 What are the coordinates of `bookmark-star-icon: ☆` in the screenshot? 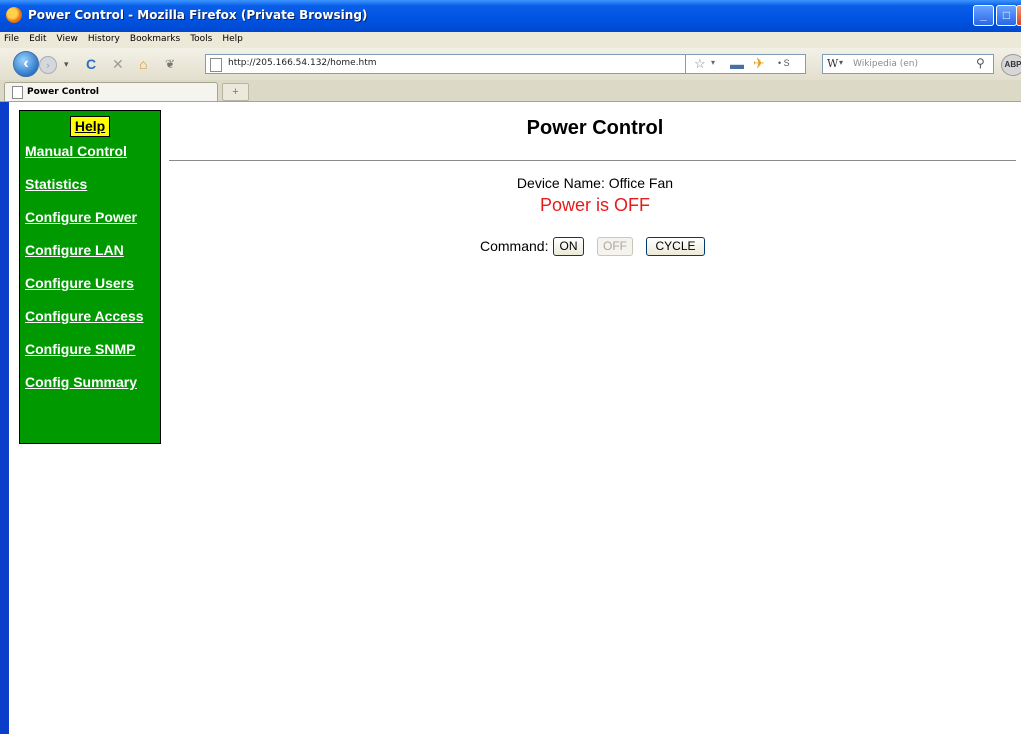 It's located at (700, 64).